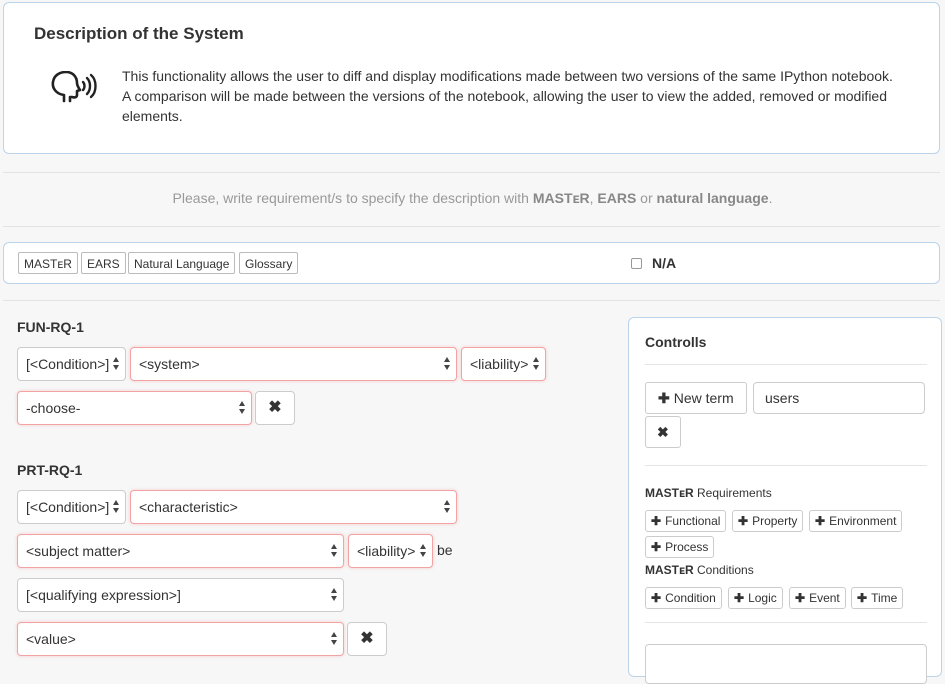  I want to click on na-checkbox, so click(636, 263).